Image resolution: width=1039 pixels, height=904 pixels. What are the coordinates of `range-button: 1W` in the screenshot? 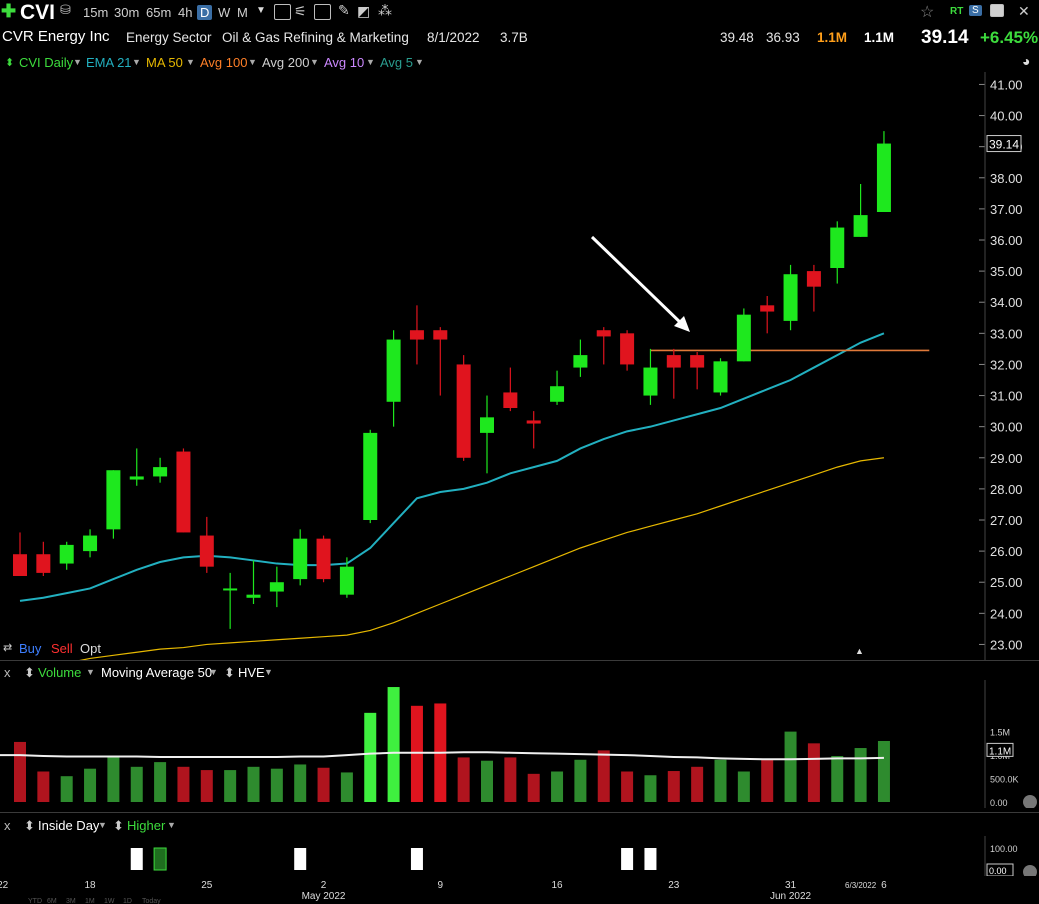 It's located at (109, 901).